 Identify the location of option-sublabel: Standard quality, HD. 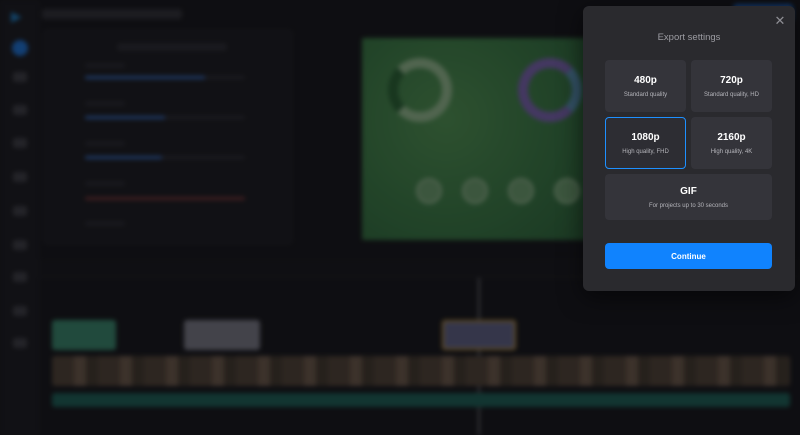
(731, 95).